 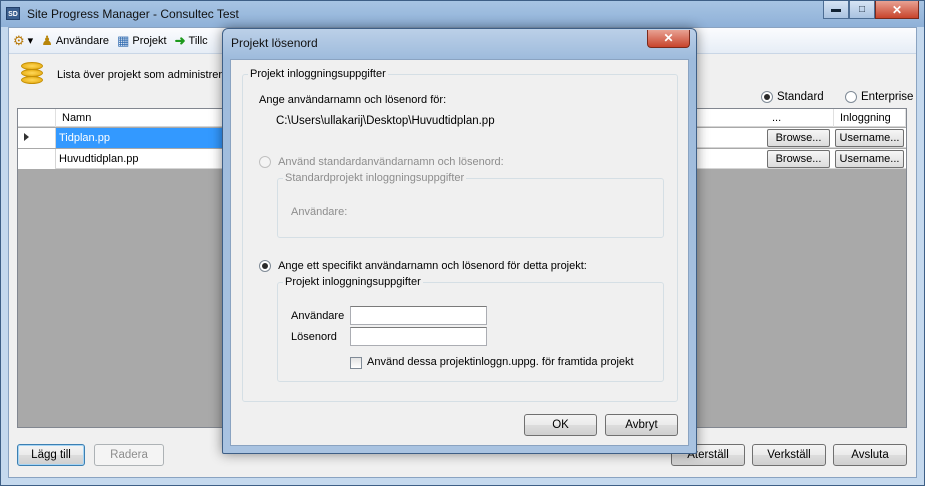 I want to click on project-name-cell: Tidplan.pp, so click(x=141, y=138).